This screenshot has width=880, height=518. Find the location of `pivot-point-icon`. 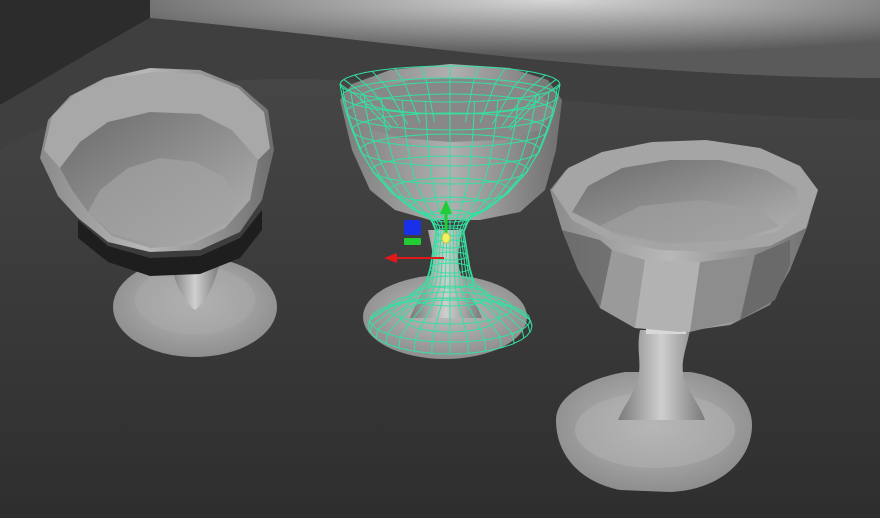

pivot-point-icon is located at coordinates (446, 238).